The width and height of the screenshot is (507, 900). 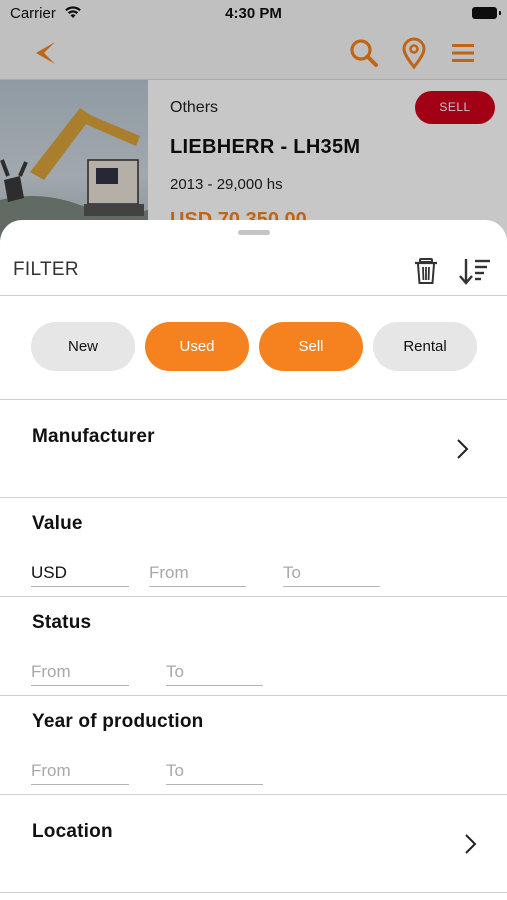 What do you see at coordinates (425, 346) in the screenshot?
I see `chip-rental: Rental` at bounding box center [425, 346].